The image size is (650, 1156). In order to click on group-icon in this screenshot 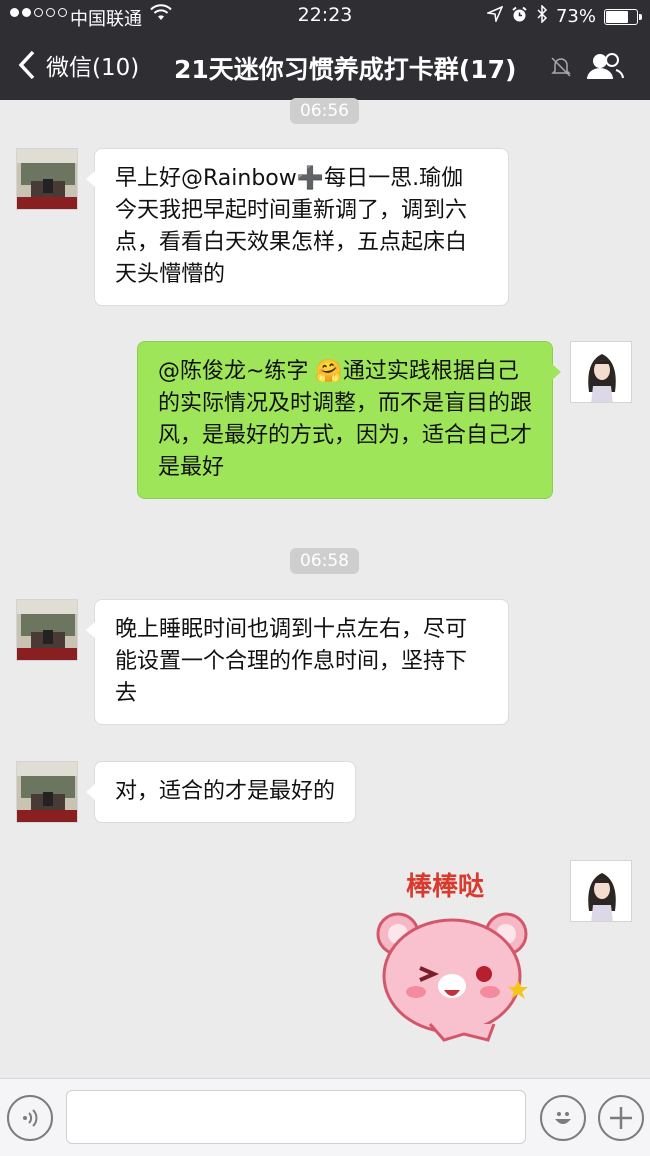, I will do `click(605, 66)`.